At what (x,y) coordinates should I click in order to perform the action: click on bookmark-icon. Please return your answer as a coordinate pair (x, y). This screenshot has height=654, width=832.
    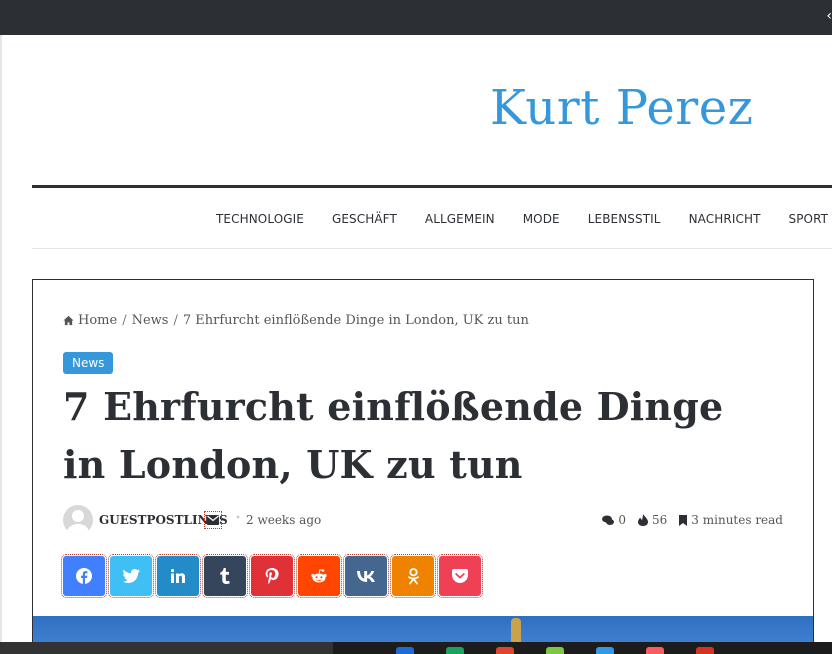
    Looking at the image, I should click on (683, 520).